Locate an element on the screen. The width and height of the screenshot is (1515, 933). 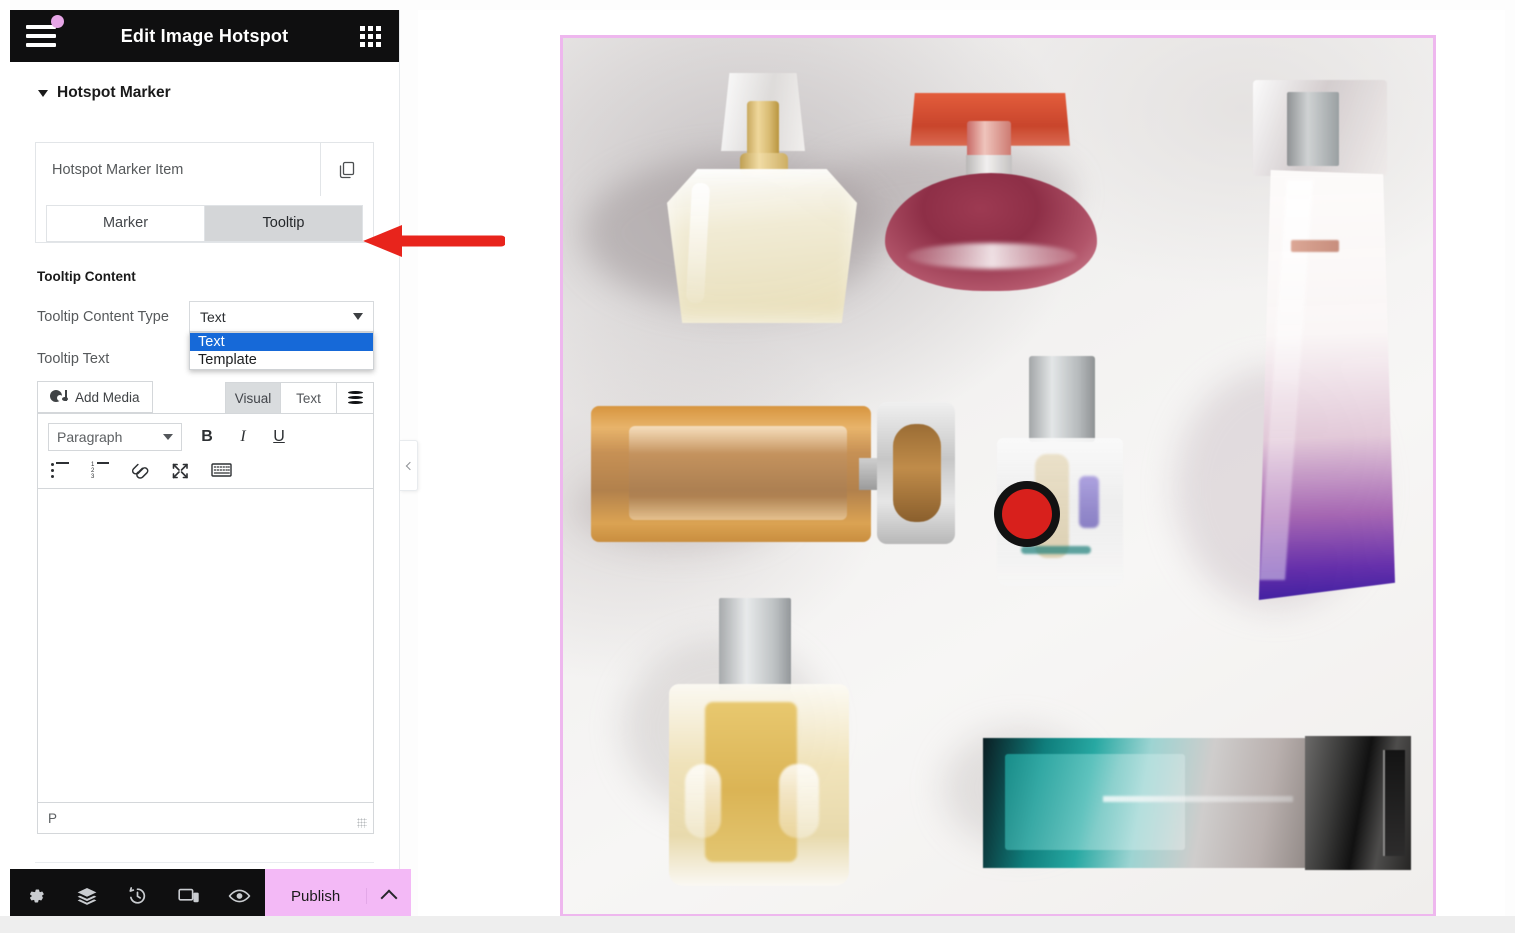
perfume-bottle-purple-tall is located at coordinates (1321, 340).